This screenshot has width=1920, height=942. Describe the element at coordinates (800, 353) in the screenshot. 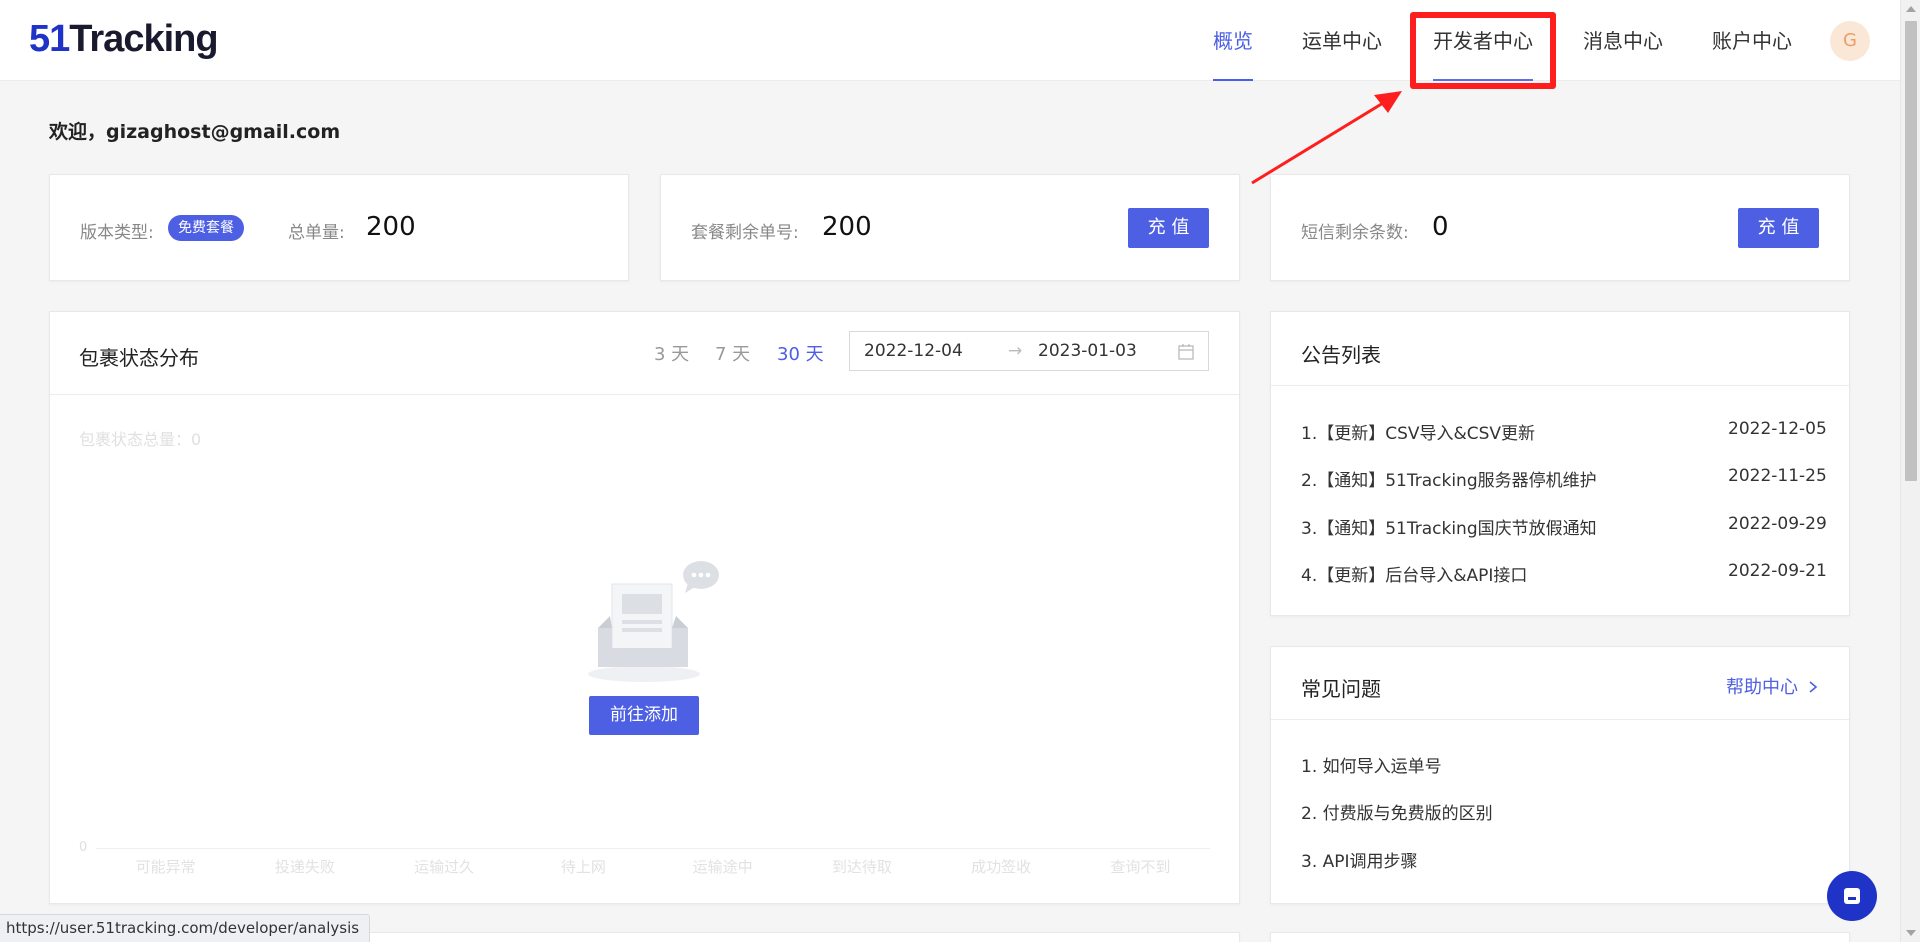

I see `range-30-days: 30 天` at that location.